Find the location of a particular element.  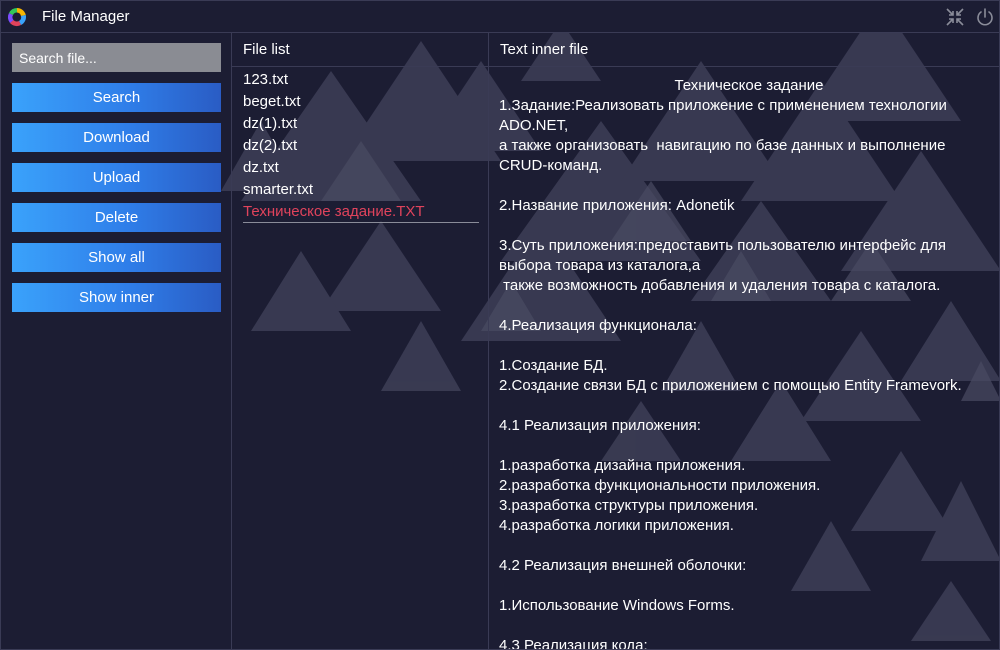

text-line: 4.Реализация функционала: is located at coordinates (598, 325).